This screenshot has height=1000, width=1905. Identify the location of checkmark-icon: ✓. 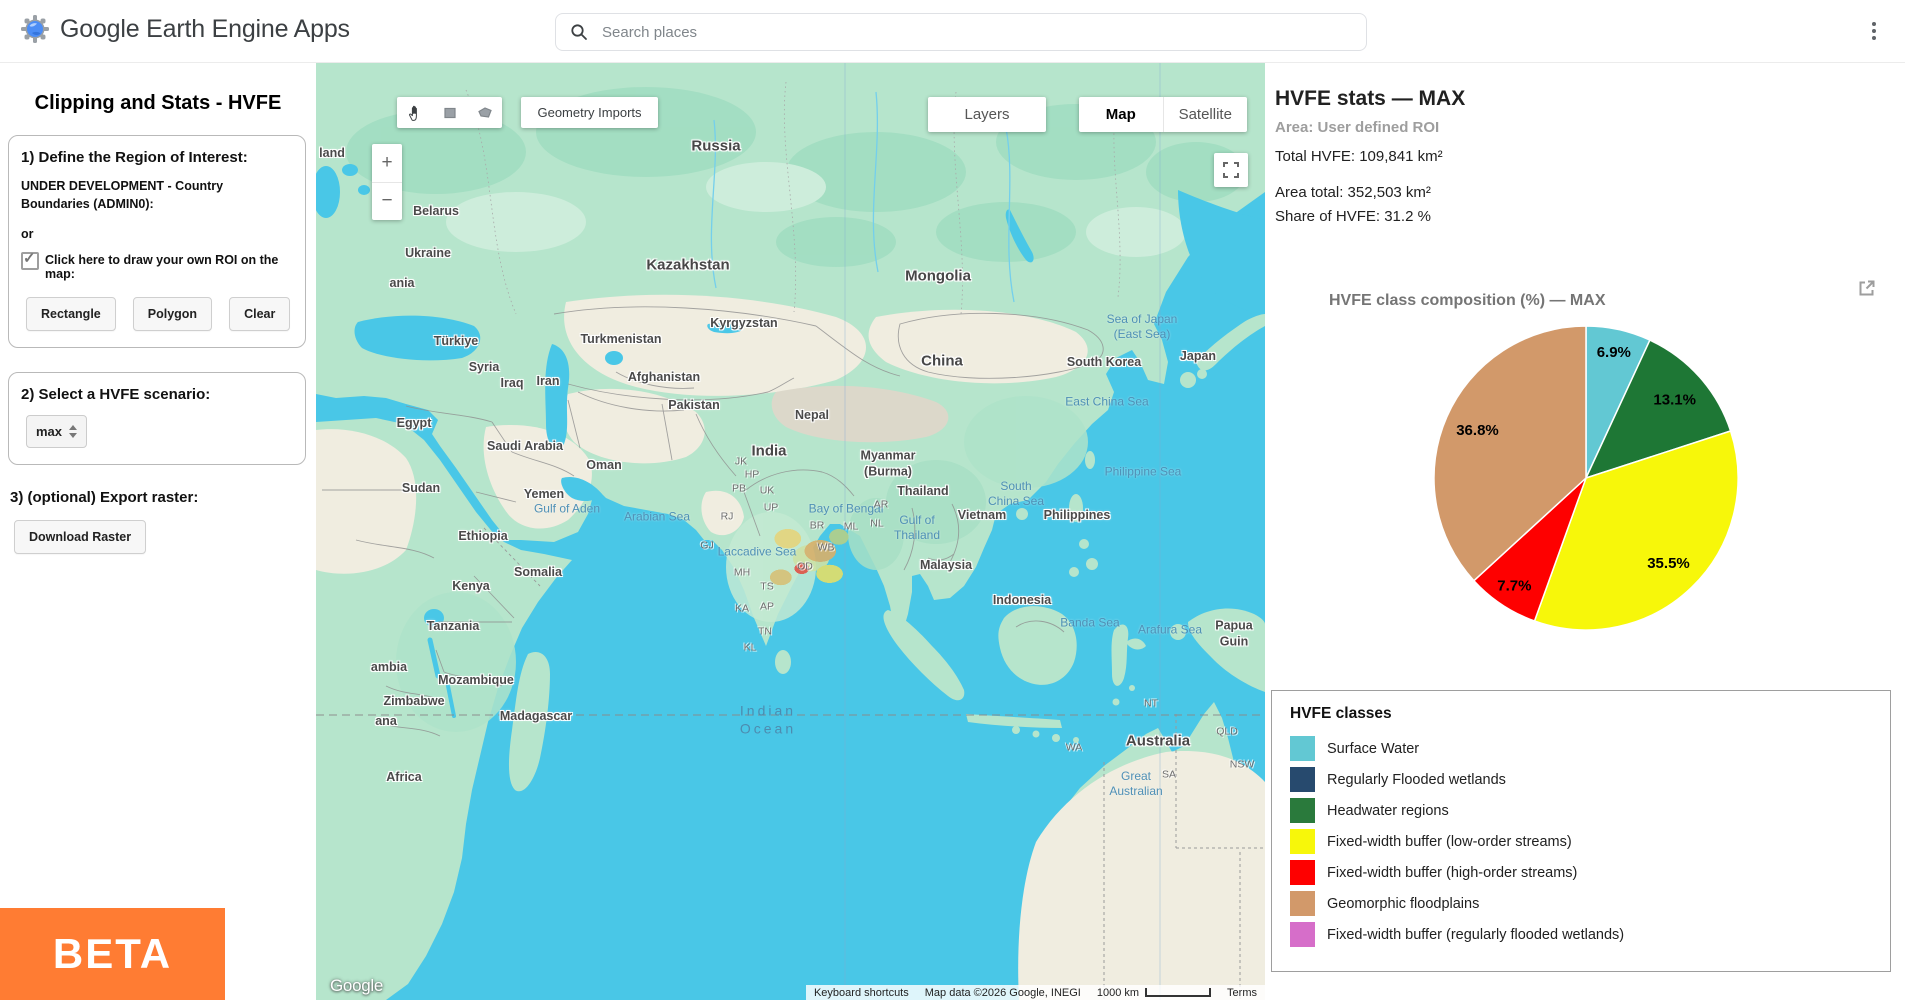
(29, 258).